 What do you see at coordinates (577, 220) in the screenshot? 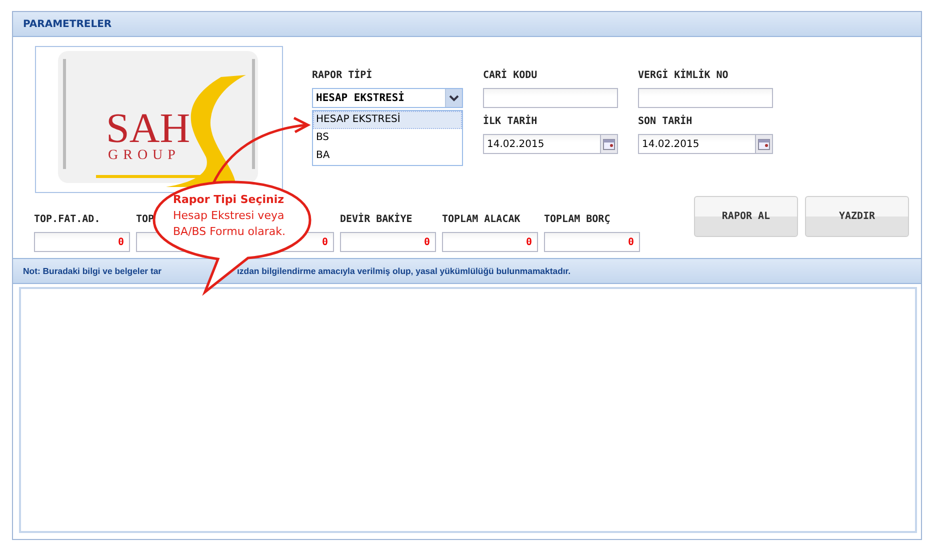
I see `field-label: TOPLAM BORÇ` at bounding box center [577, 220].